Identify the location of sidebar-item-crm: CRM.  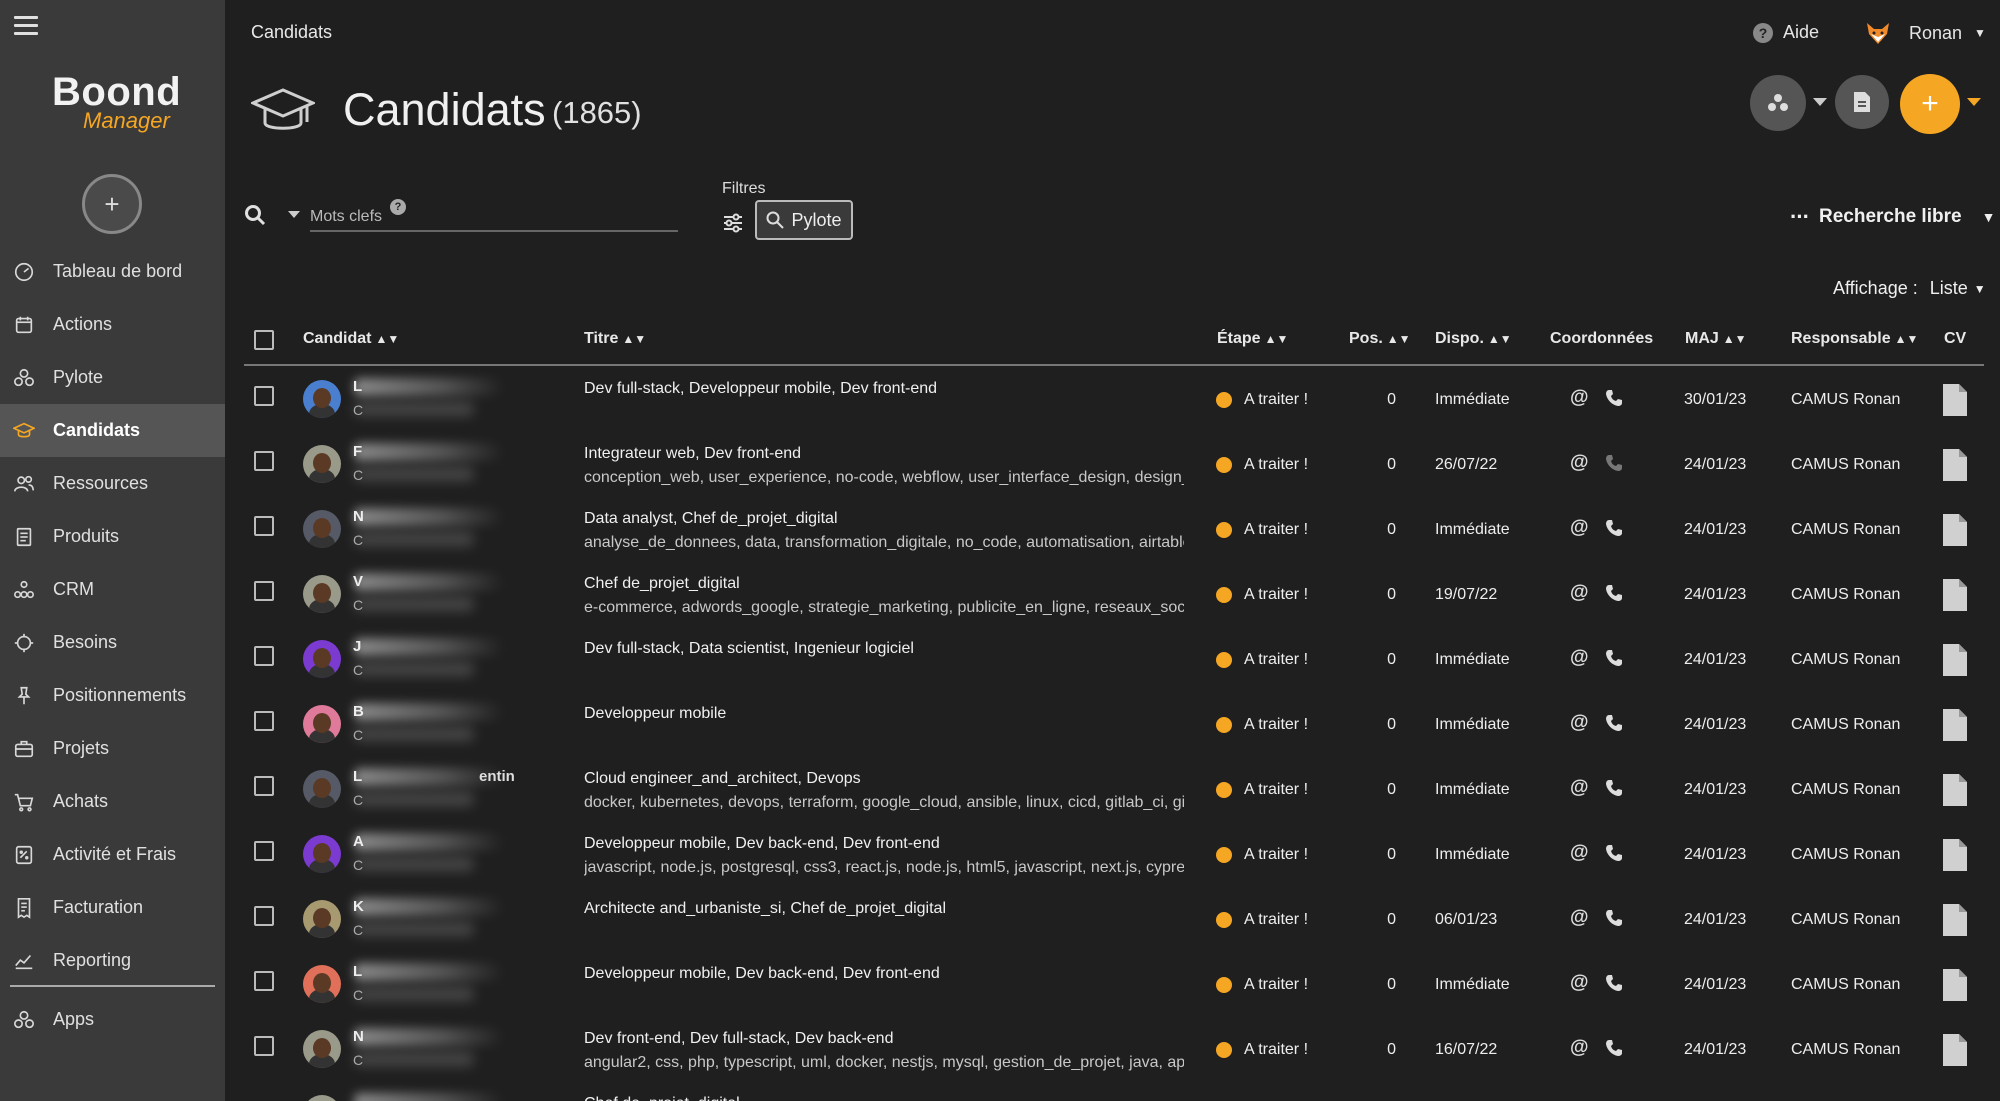
(112, 589).